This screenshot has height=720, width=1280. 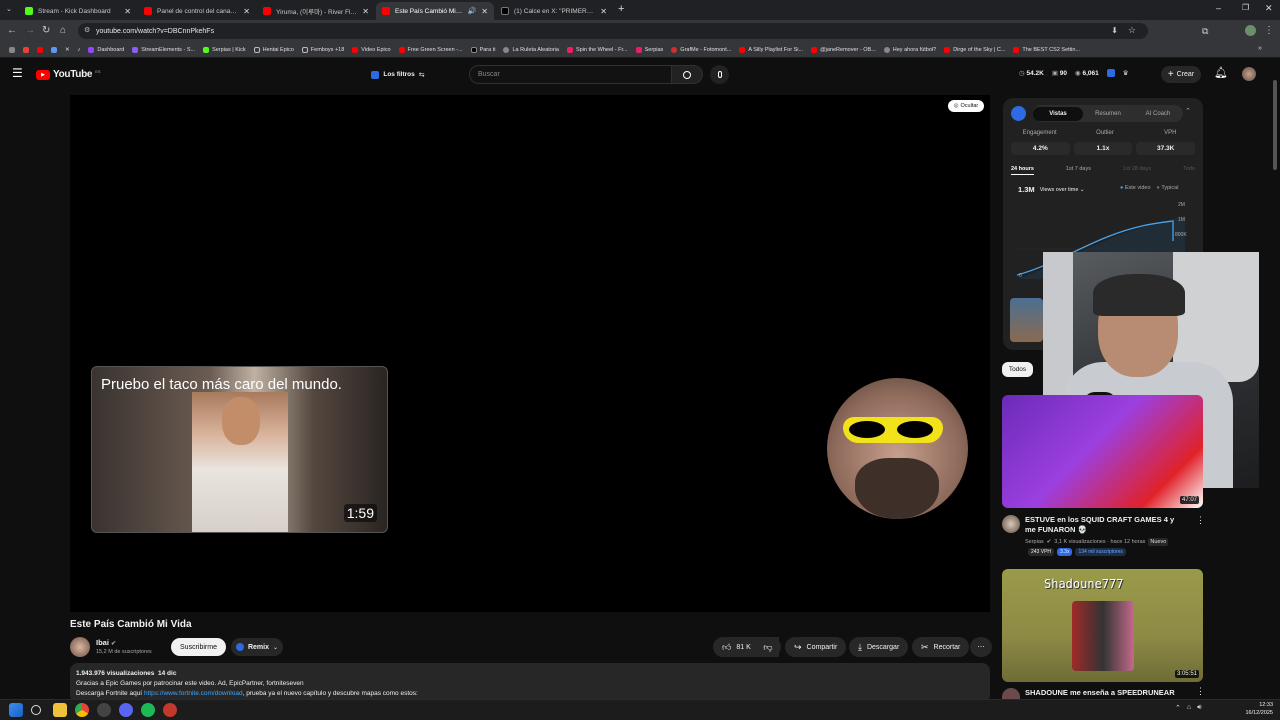 What do you see at coordinates (1132, 30) in the screenshot?
I see `bookmark-star-icon: ☆` at bounding box center [1132, 30].